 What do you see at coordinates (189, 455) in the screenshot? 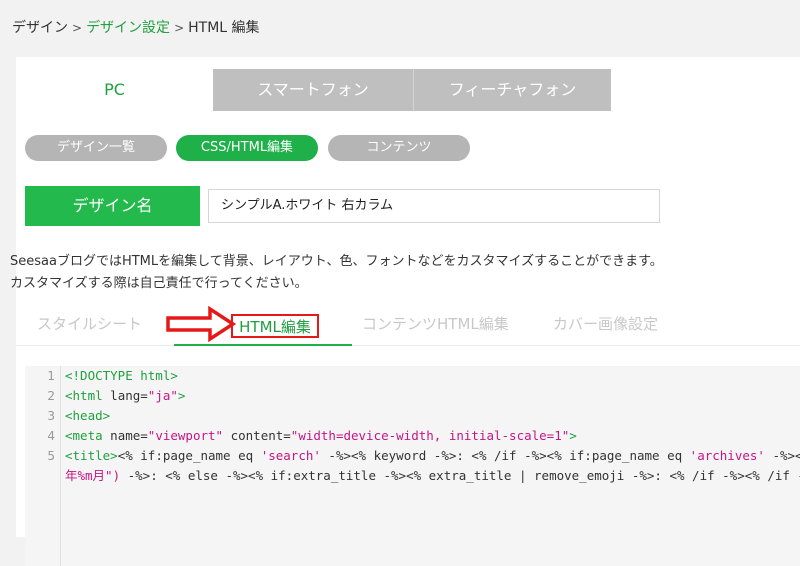
I see `code-token: <% if:page_name eq` at bounding box center [189, 455].